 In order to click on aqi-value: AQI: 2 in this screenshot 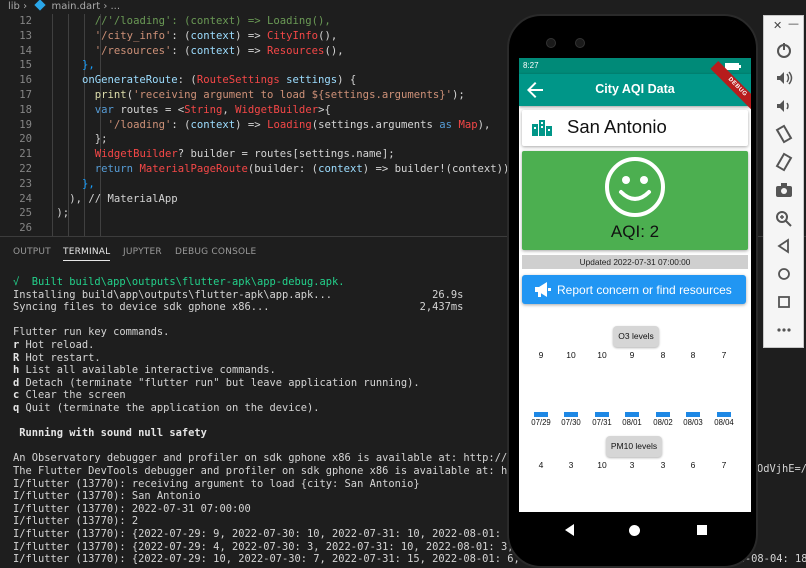, I will do `click(635, 231)`.